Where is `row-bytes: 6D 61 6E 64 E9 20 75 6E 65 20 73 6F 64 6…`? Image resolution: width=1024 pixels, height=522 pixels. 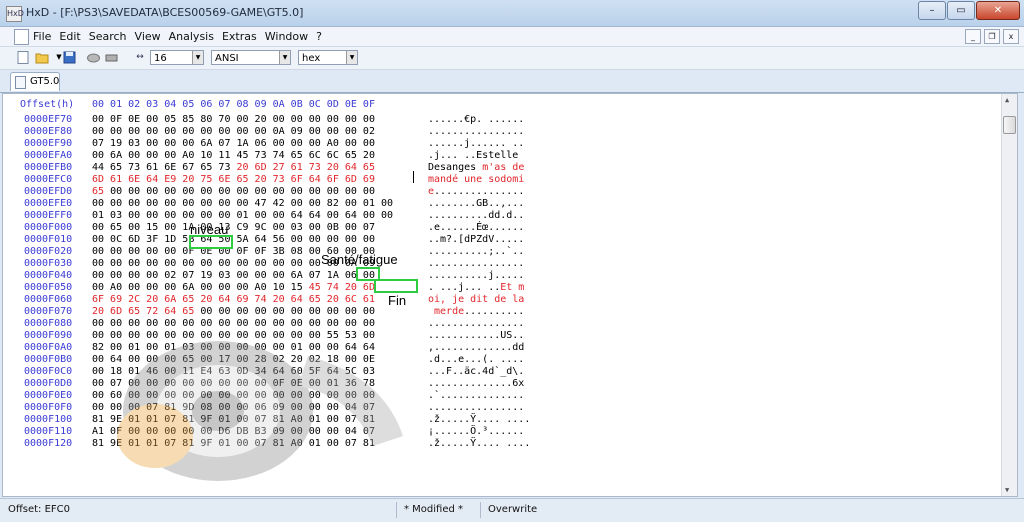
row-bytes: 6D 61 6E 64 E9 20 75 6E 65 20 73 6F 64 6… is located at coordinates (233, 179).